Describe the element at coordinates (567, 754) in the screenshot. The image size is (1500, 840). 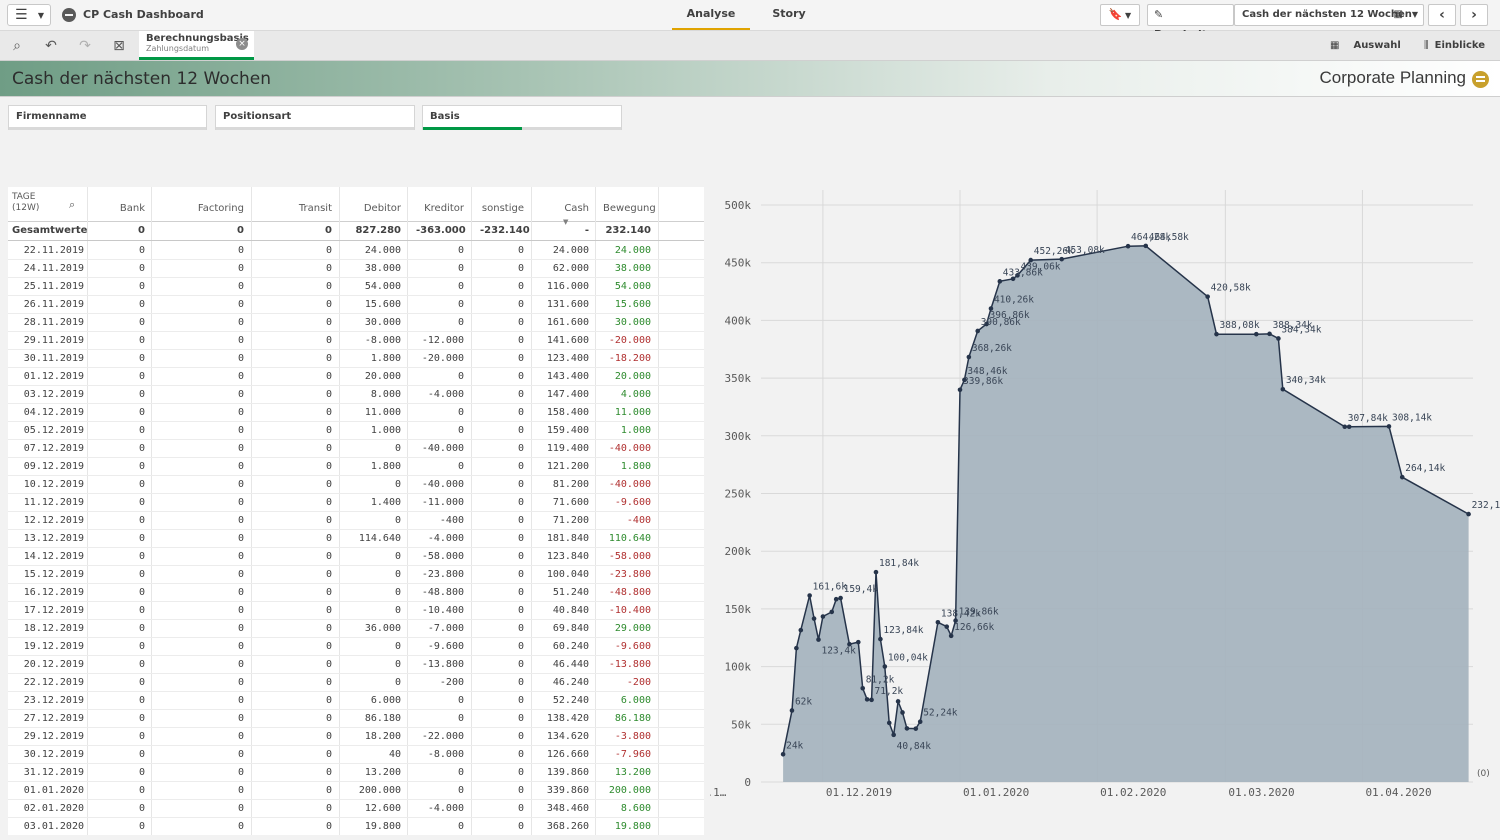
I see `cell-cash: 126.660` at that location.